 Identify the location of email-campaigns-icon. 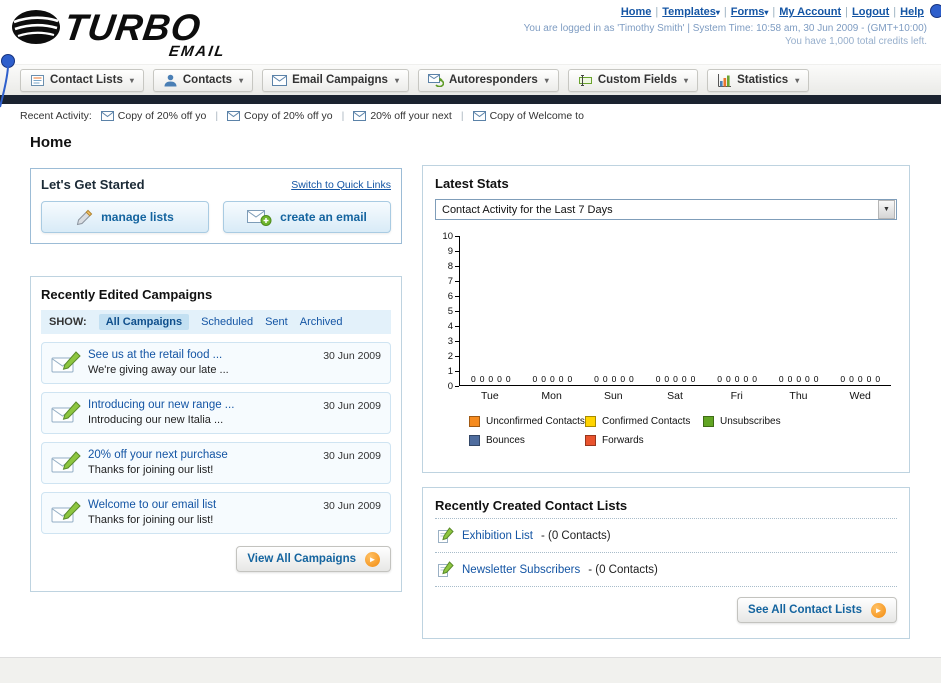
(280, 80).